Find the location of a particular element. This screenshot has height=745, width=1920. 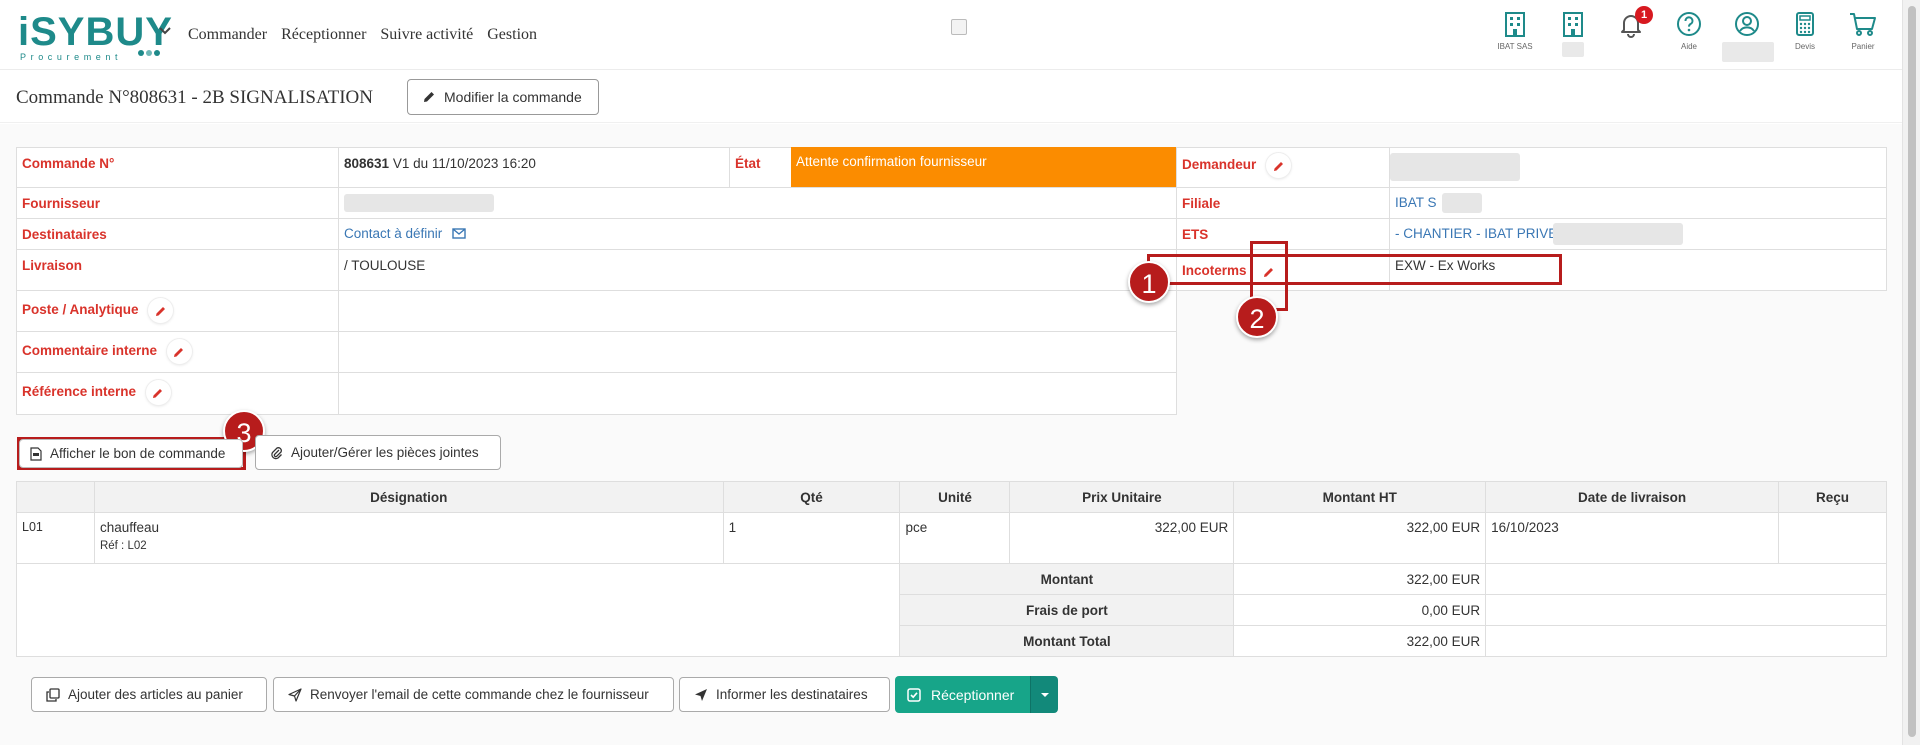

annotation-marker-2: 2 is located at coordinates (1257, 317).